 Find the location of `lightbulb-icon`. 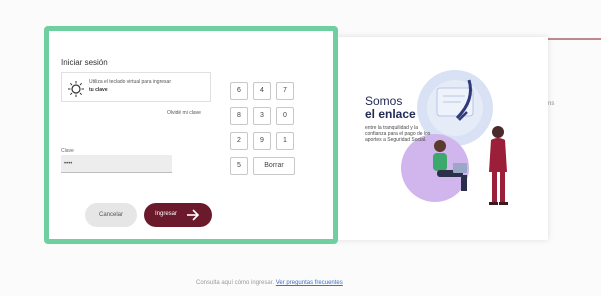

lightbulb-icon is located at coordinates (76, 89).